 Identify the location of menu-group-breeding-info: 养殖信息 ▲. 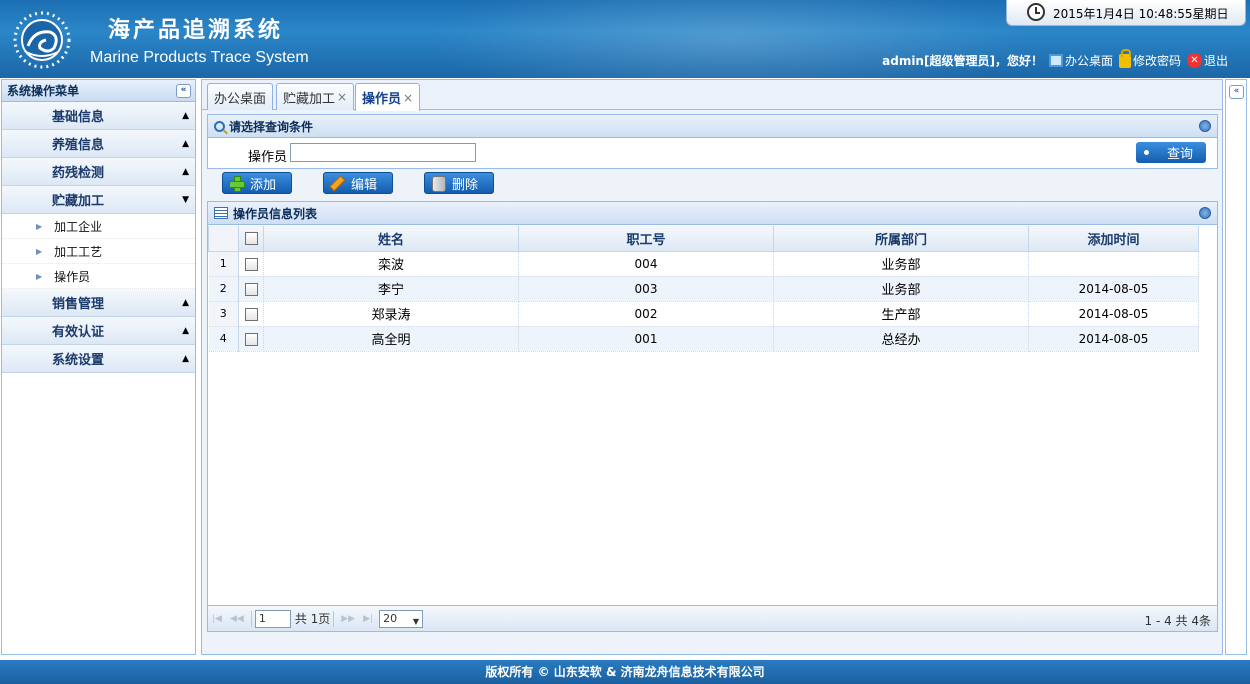
(98, 144).